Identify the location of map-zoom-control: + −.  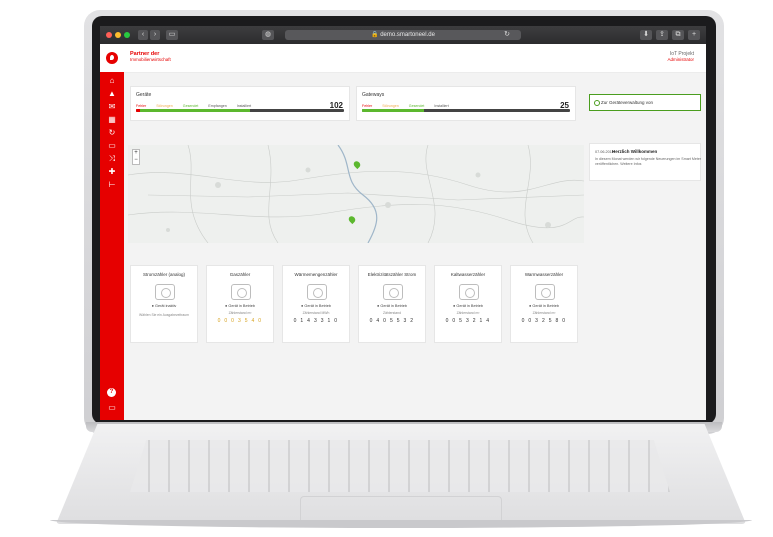
(136, 157).